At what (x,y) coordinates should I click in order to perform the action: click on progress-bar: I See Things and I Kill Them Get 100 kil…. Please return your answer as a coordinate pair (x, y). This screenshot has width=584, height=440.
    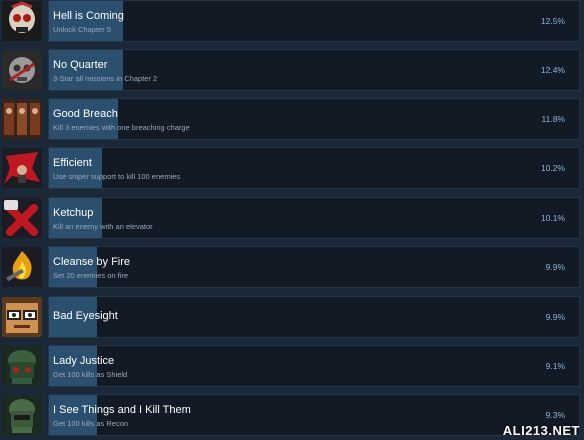
    Looking at the image, I should click on (314, 415).